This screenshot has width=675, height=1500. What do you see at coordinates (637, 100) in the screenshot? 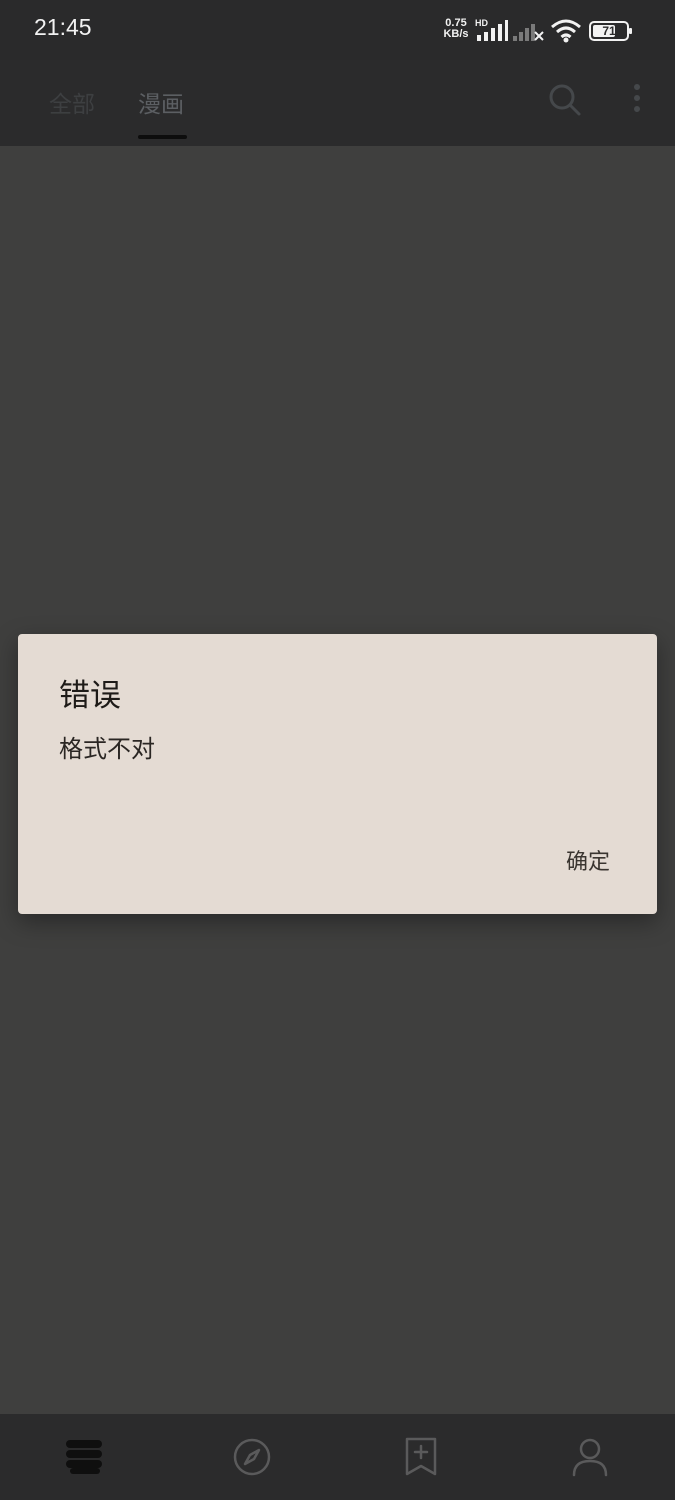
I see `more-vertical-icon` at bounding box center [637, 100].